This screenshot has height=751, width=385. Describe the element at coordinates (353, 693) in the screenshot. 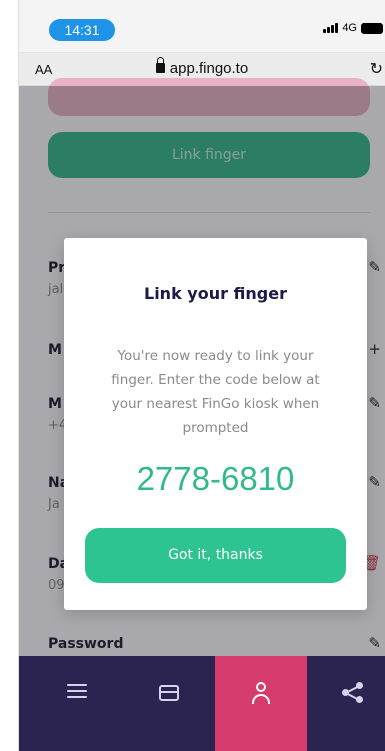

I see `share-icon` at that location.